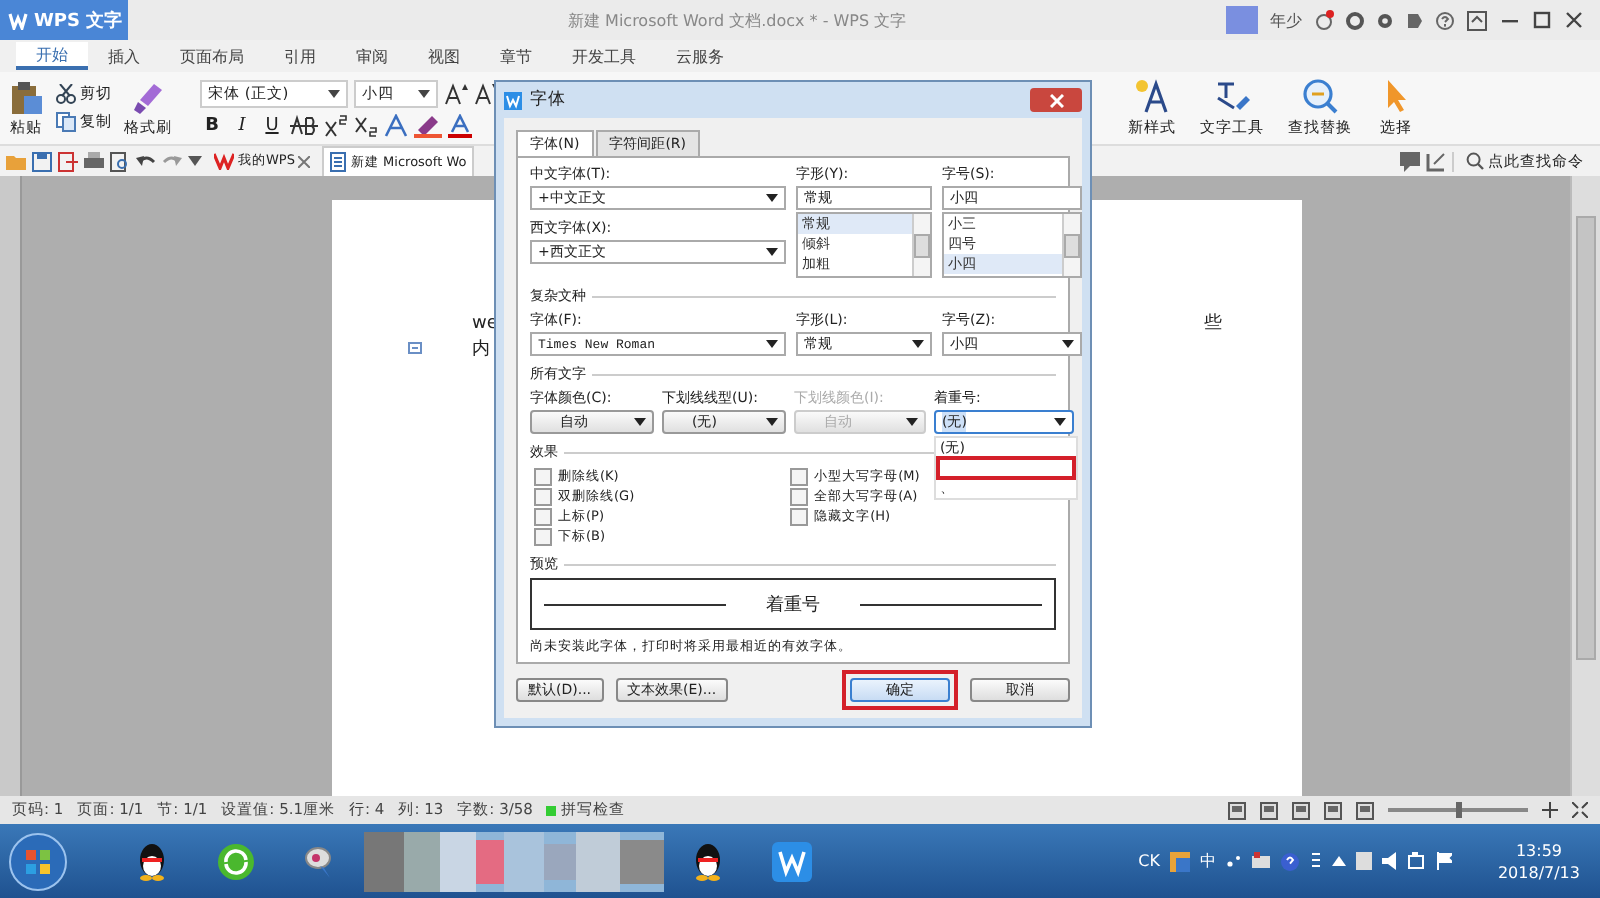 The width and height of the screenshot is (1600, 898). What do you see at coordinates (1320, 96) in the screenshot?
I see `magnifier-icon` at bounding box center [1320, 96].